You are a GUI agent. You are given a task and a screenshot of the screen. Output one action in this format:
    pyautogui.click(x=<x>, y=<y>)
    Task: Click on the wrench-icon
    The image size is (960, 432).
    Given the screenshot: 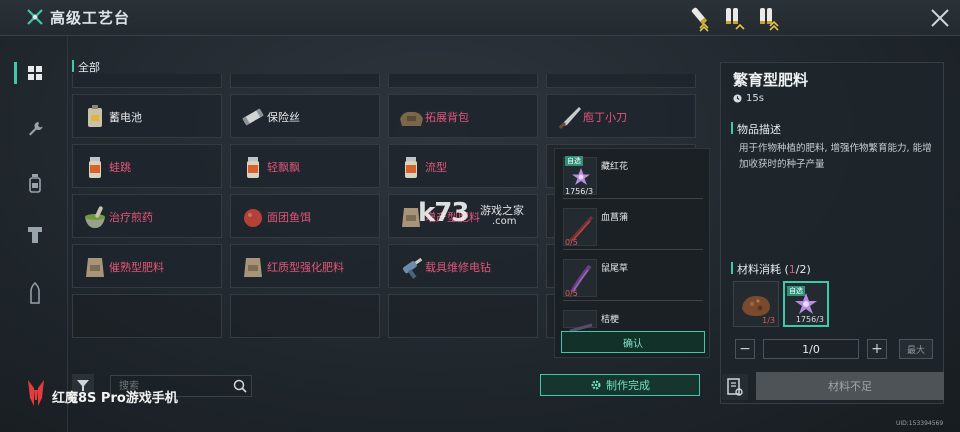 What is the action you would take?
    pyautogui.click(x=36, y=129)
    